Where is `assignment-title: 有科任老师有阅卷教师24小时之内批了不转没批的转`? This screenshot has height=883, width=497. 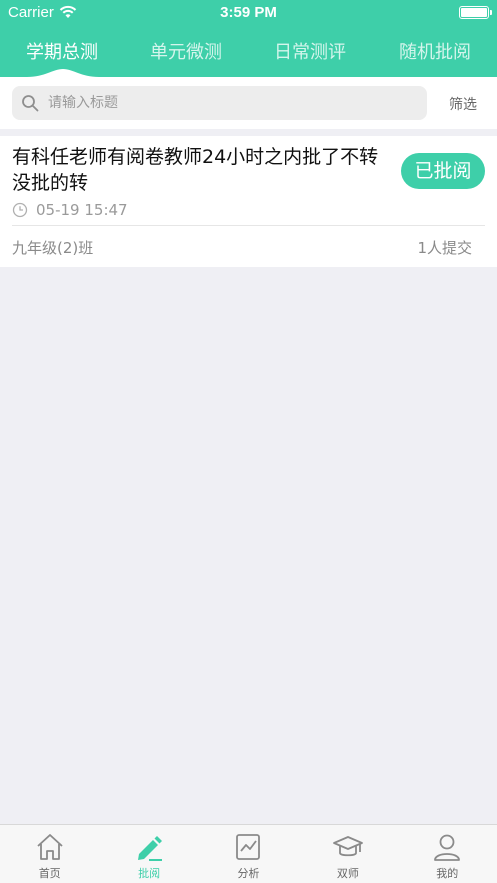 assignment-title: 有科任老师有阅卷教师24小时之内批了不转没批的转 is located at coordinates (195, 170).